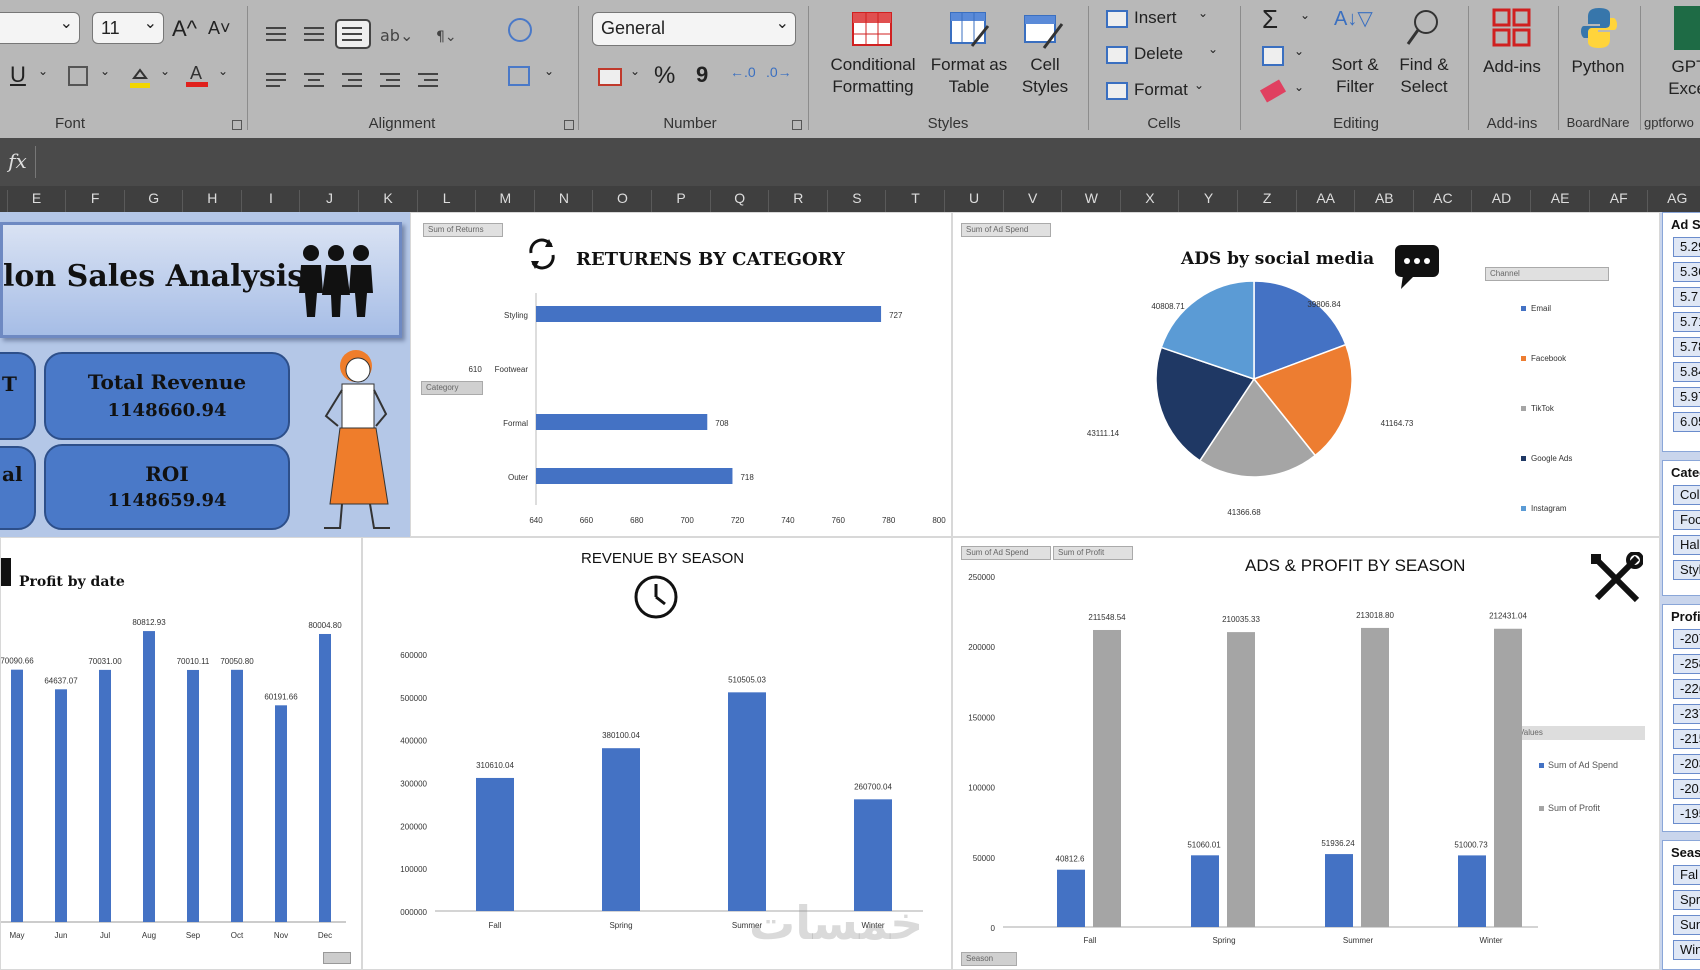  Describe the element at coordinates (623, 201) in the screenshot. I see `column-header: O` at that location.